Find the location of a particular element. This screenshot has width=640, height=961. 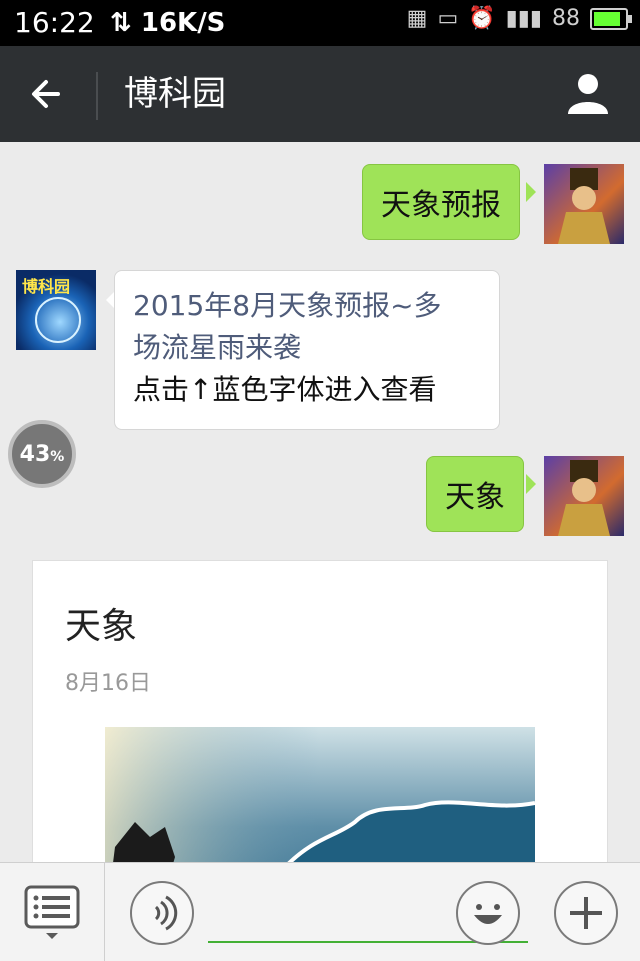

message-link-2: 场流星雨来袭 is located at coordinates (307, 348).